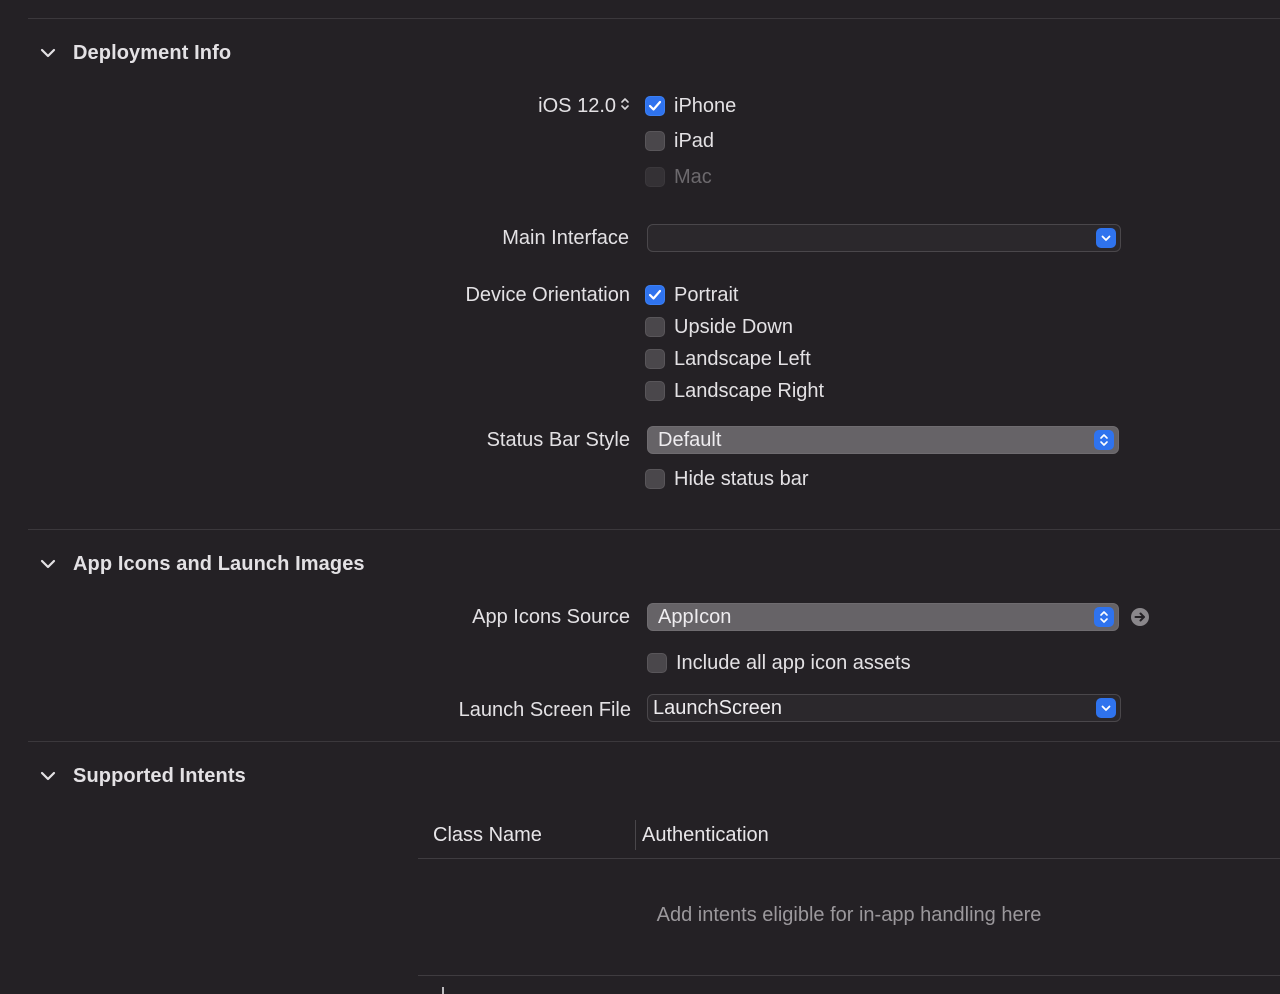 The height and width of the screenshot is (994, 1280). Describe the element at coordinates (706, 294) in the screenshot. I see `orientation-label: Portrait` at that location.